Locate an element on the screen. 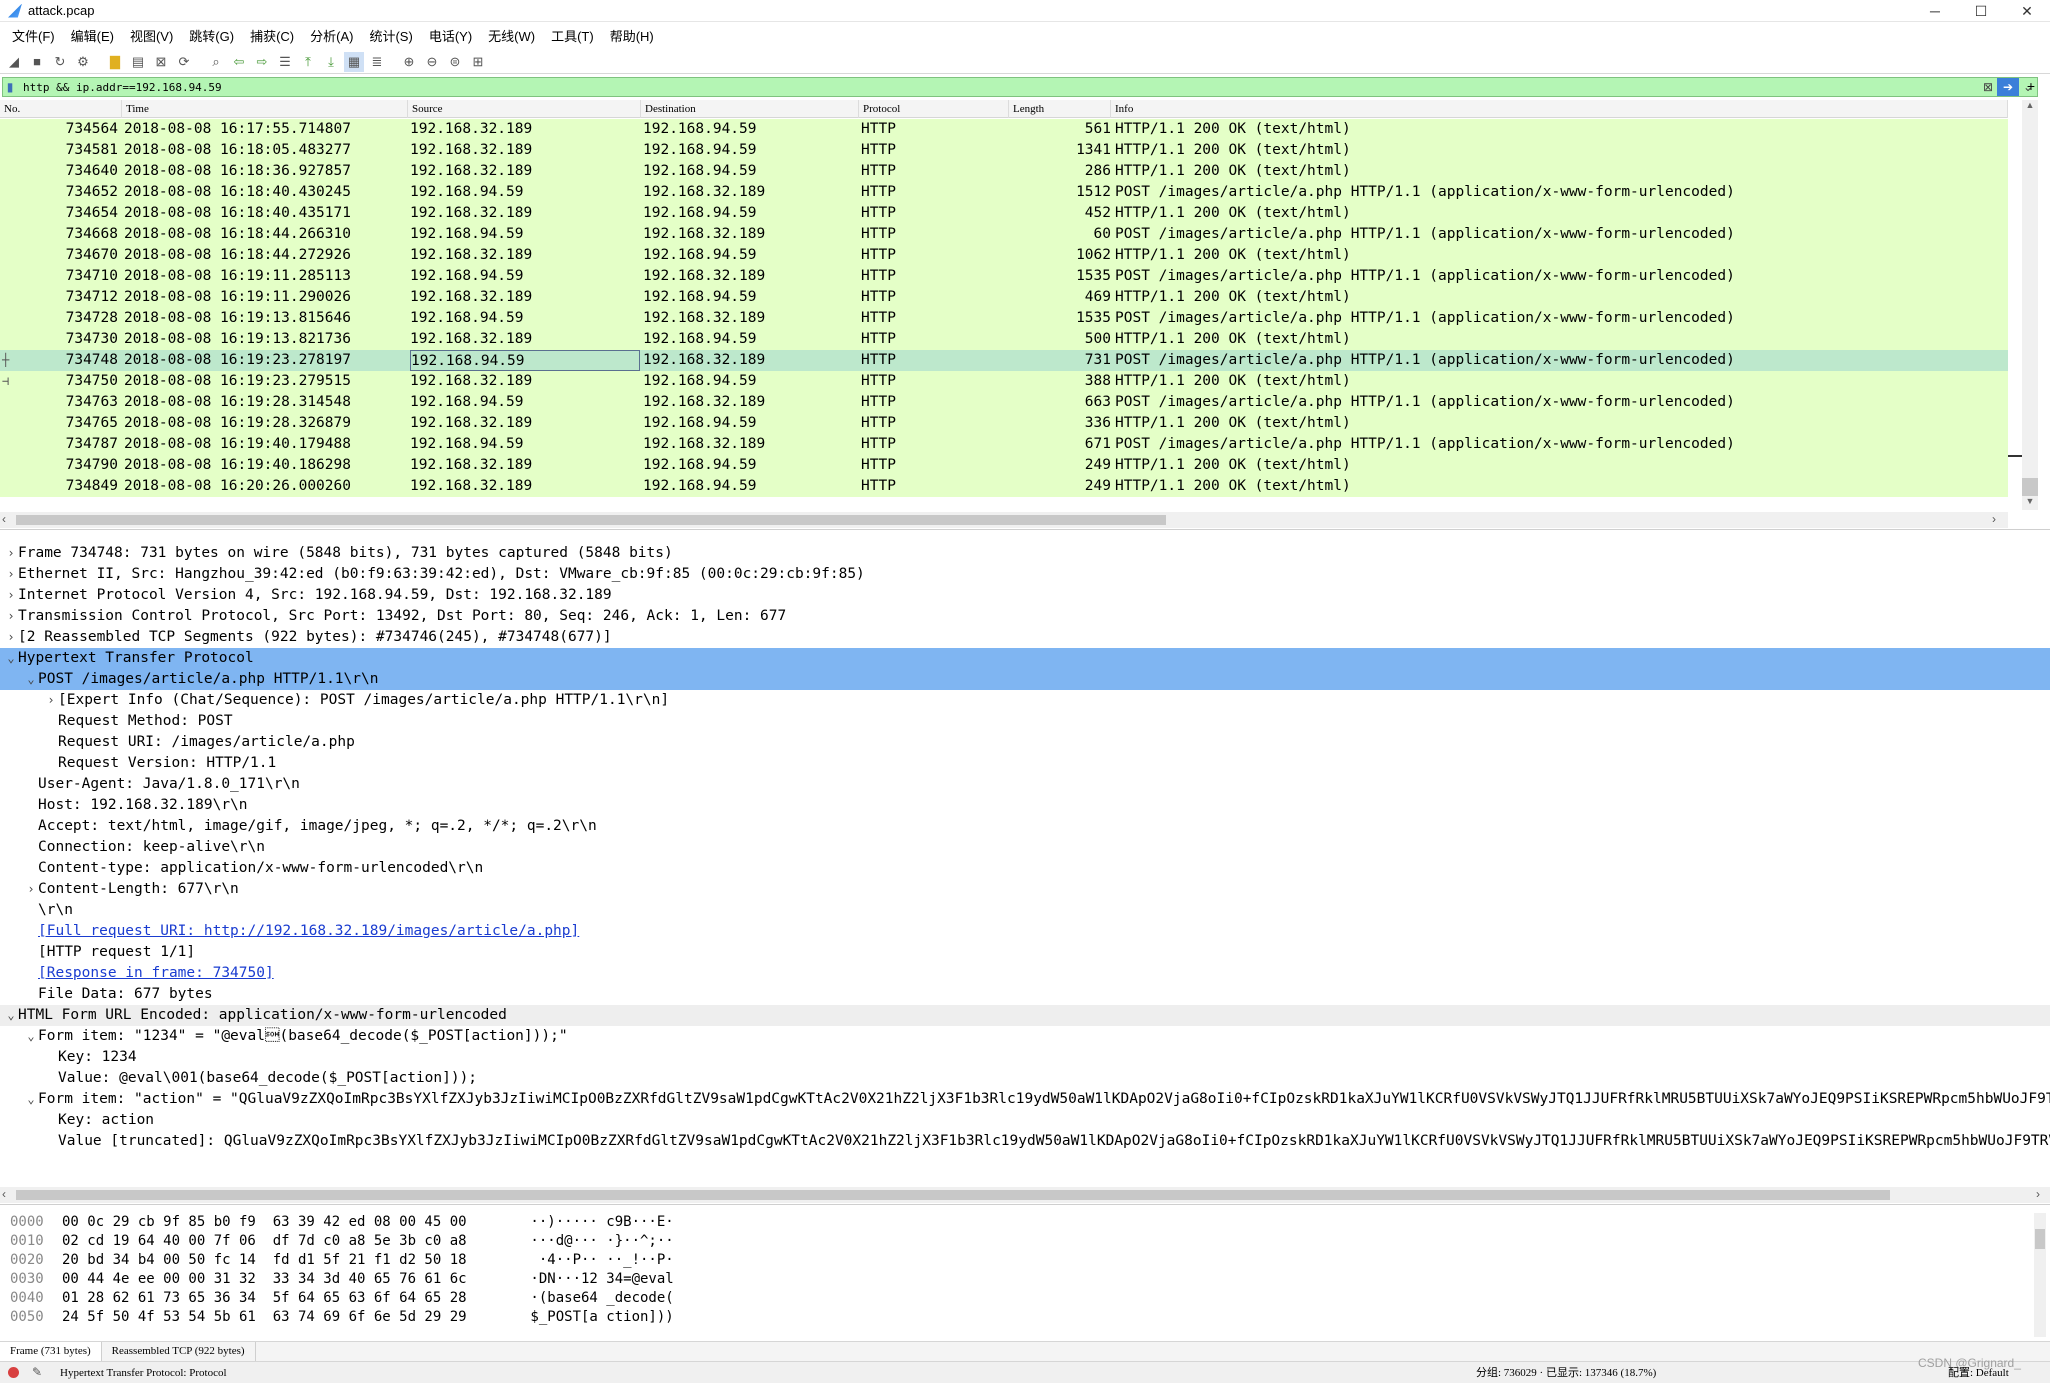 The width and height of the screenshot is (2050, 1383). detail-tree-item: ⌄ Hypertext Transfer Protocol is located at coordinates (1025, 658).